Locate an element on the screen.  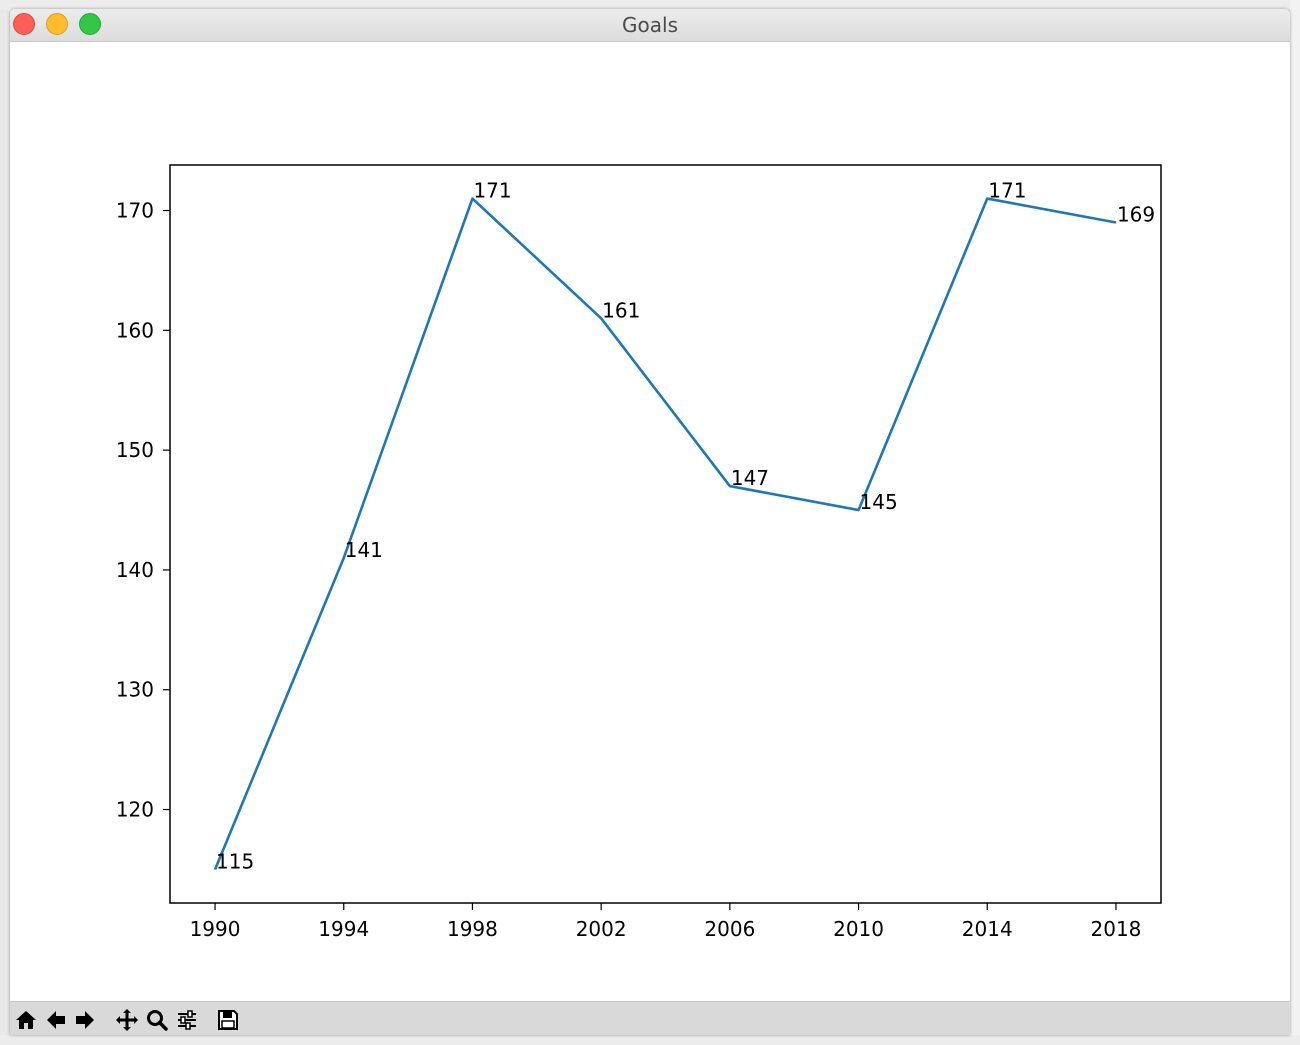
back-arrow-icon is located at coordinates (56, 1020).